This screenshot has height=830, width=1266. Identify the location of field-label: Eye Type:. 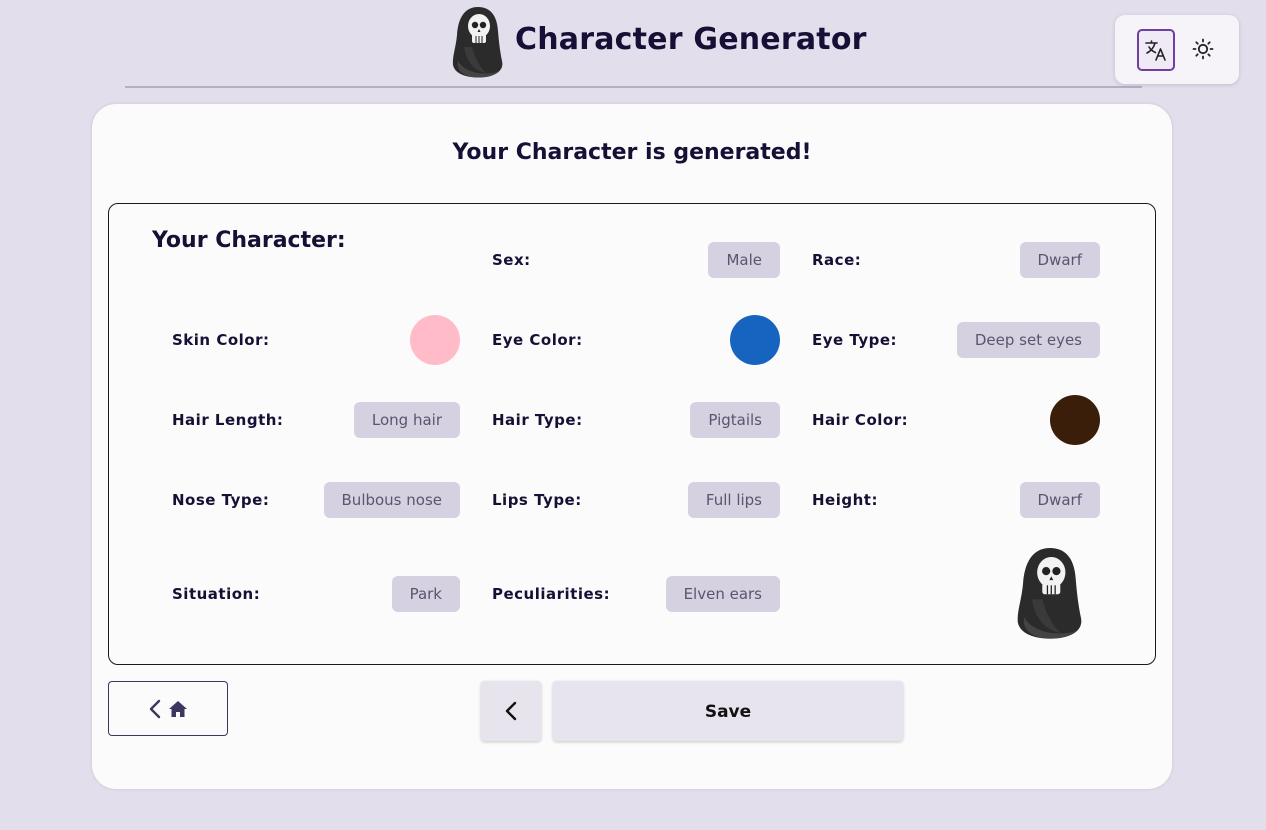
(855, 340).